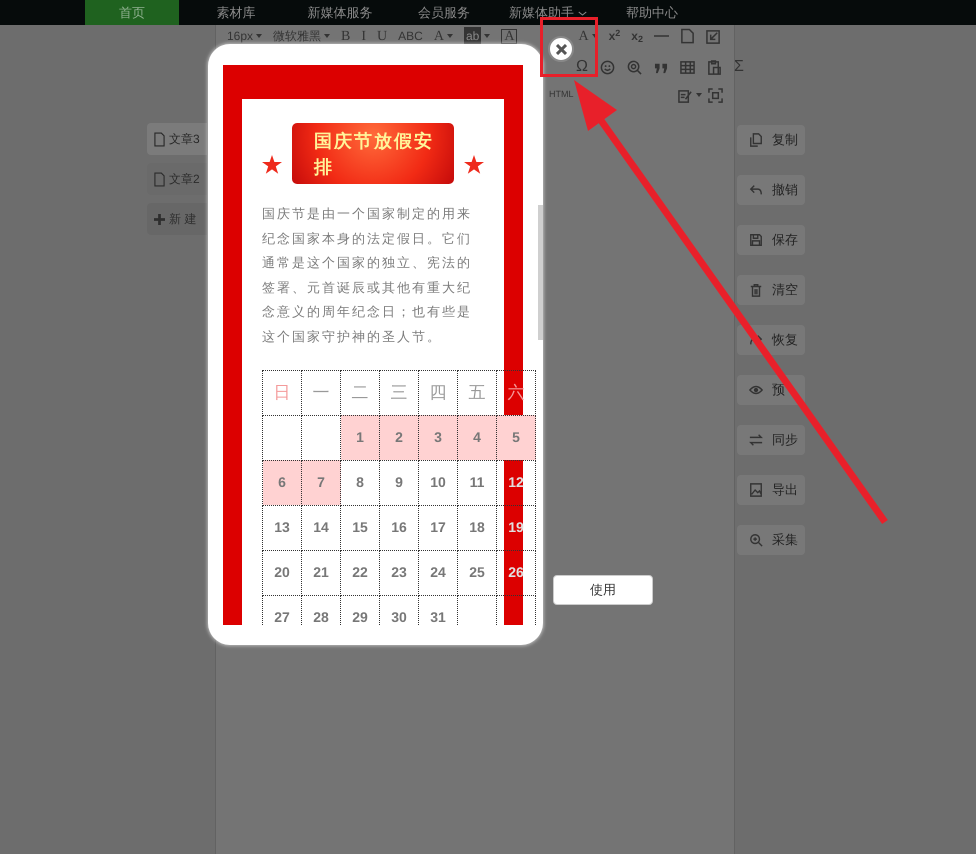 The image size is (976, 854). Describe the element at coordinates (652, 12) in the screenshot. I see `nav-item: 帮助中心` at that location.